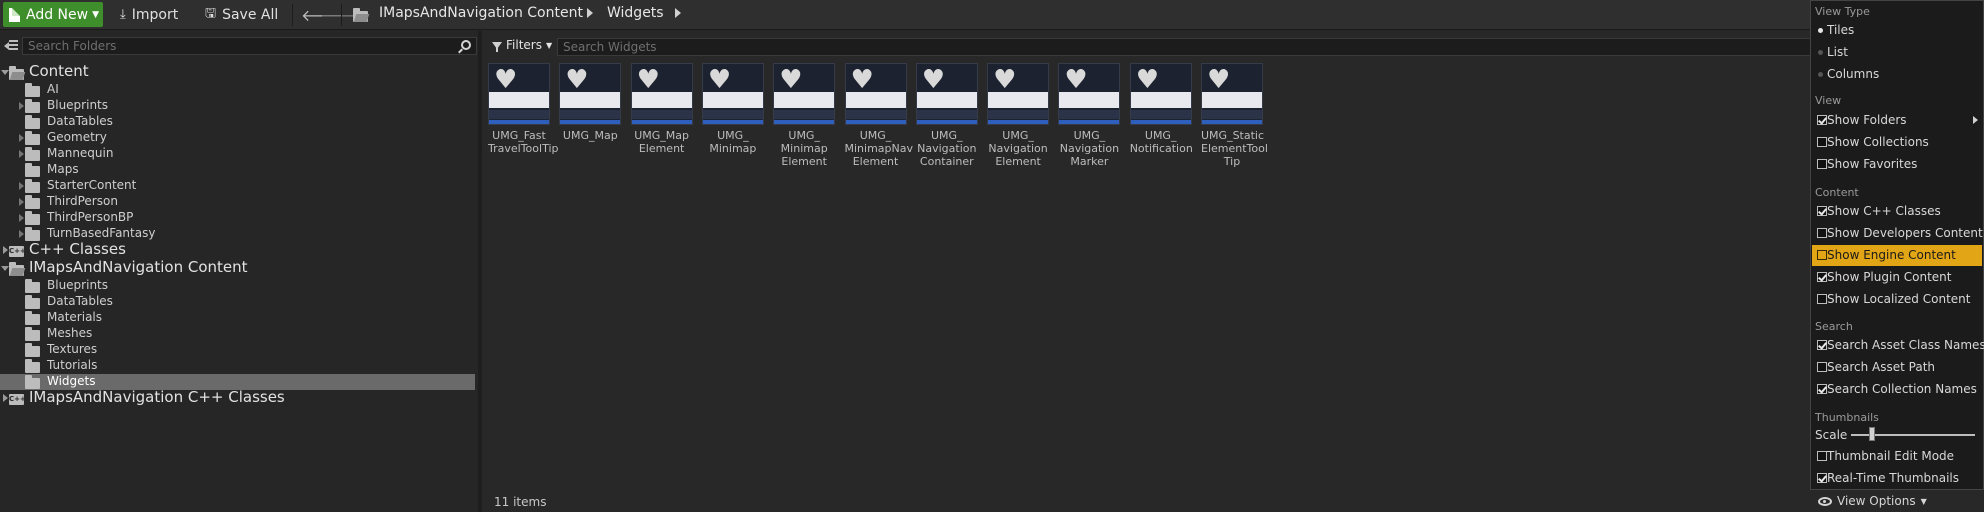 The width and height of the screenshot is (1984, 512). I want to click on filters-button: Filters ▼, so click(522, 45).